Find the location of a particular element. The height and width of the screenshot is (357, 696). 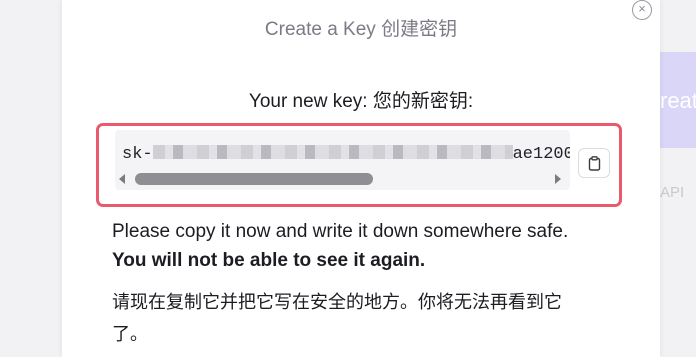

copy-key-button is located at coordinates (594, 163).